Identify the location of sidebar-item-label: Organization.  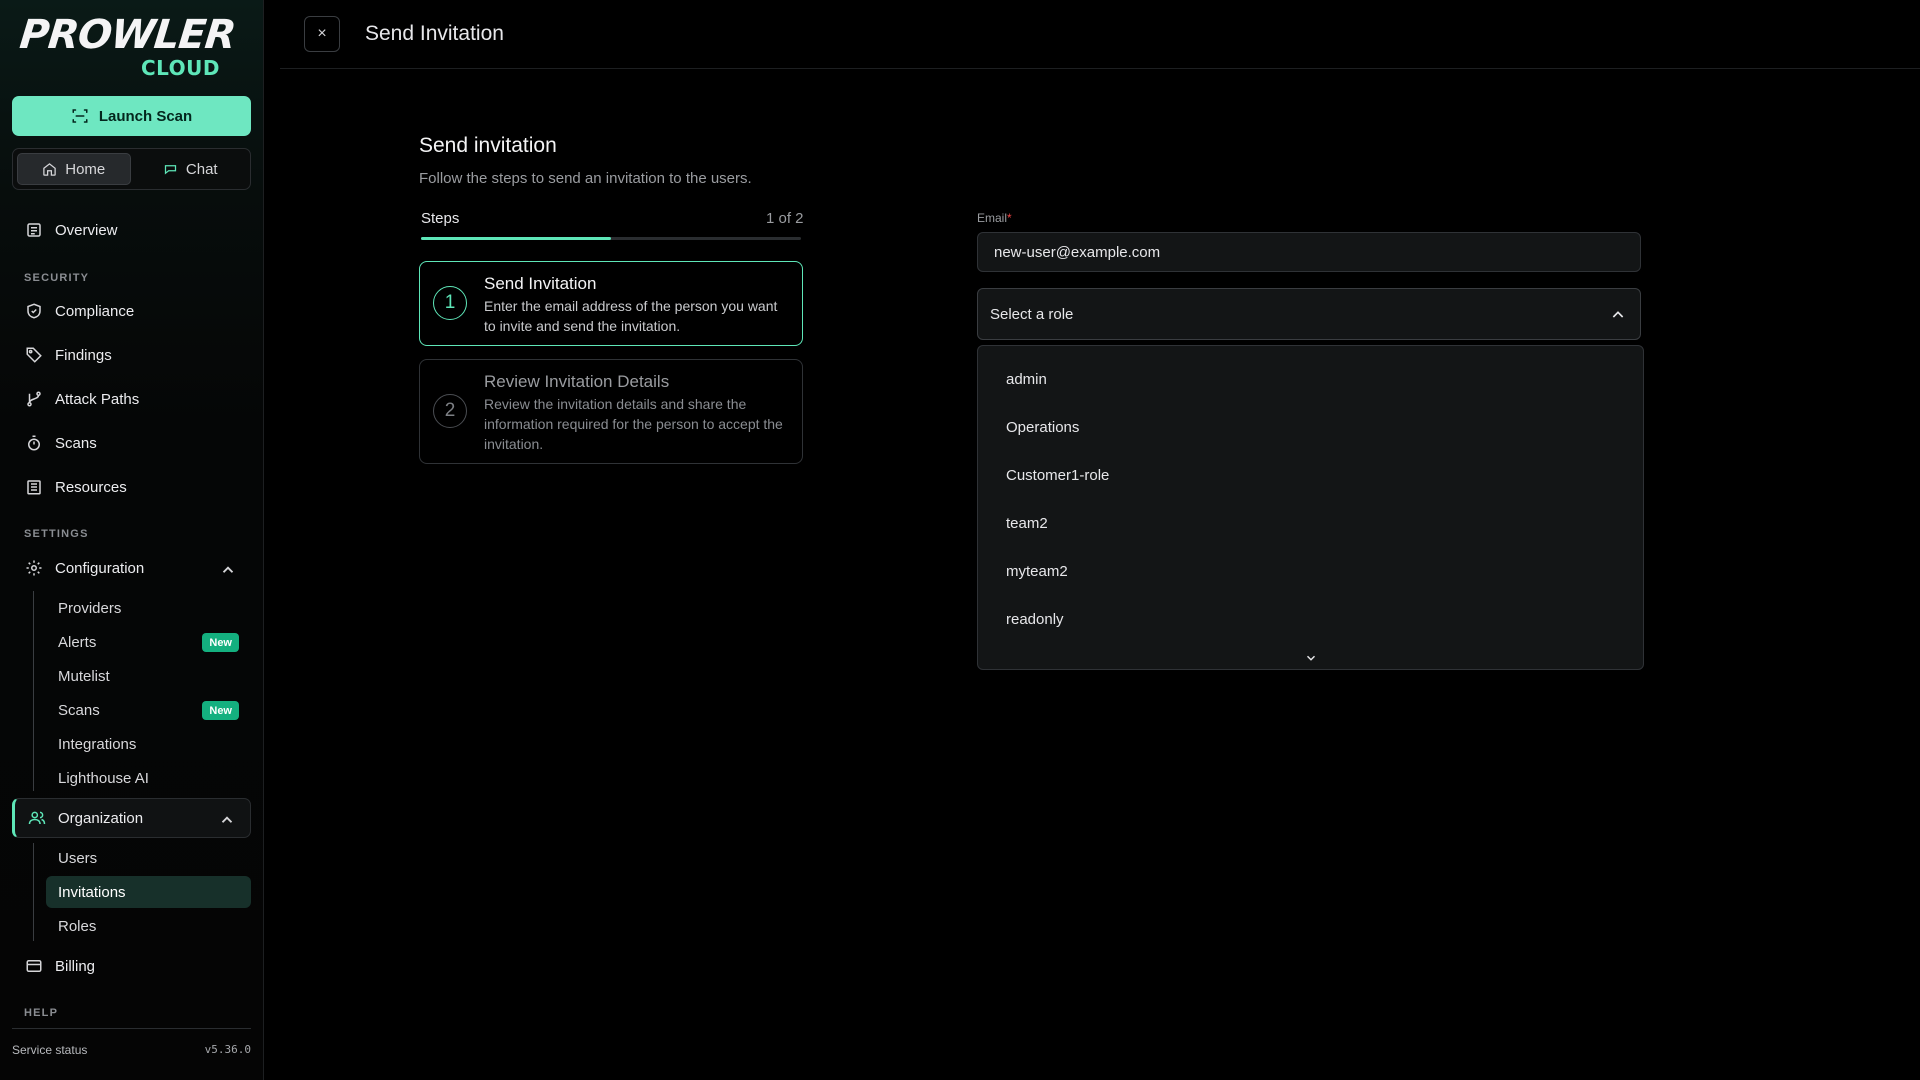
(101, 818).